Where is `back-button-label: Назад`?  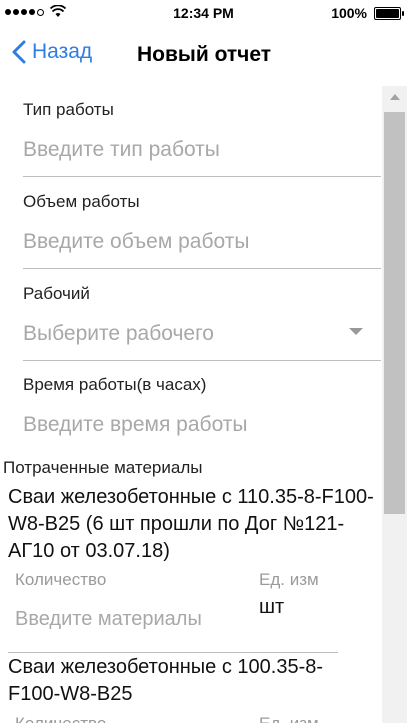 back-button-label: Назад is located at coordinates (62, 51).